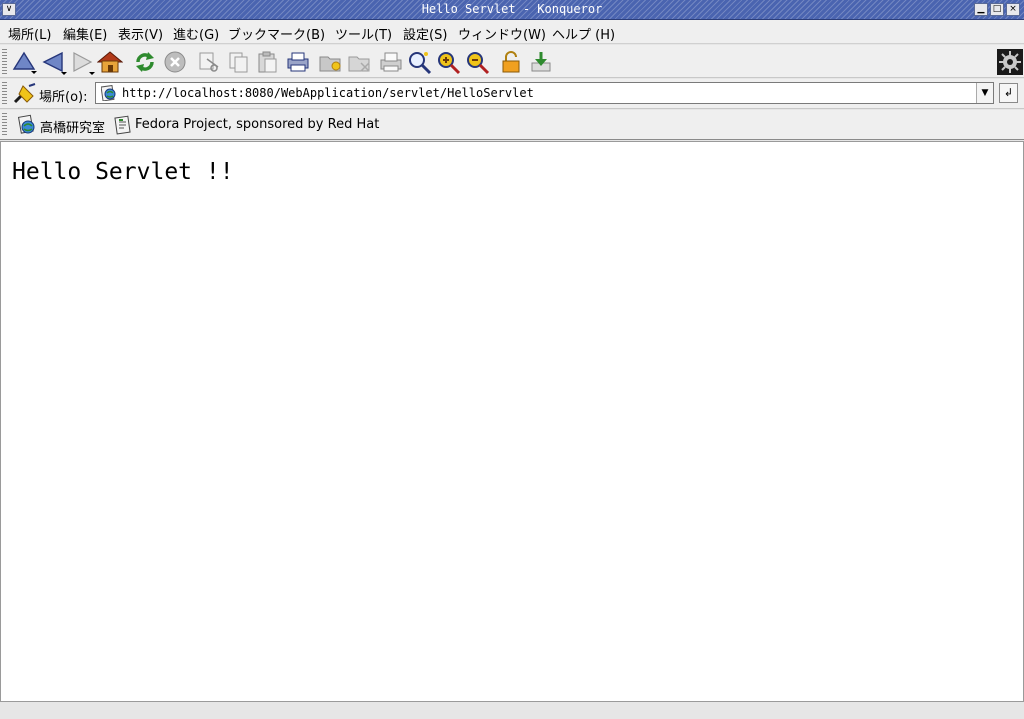 The height and width of the screenshot is (719, 1024). Describe the element at coordinates (419, 62) in the screenshot. I see `find-icon` at that location.